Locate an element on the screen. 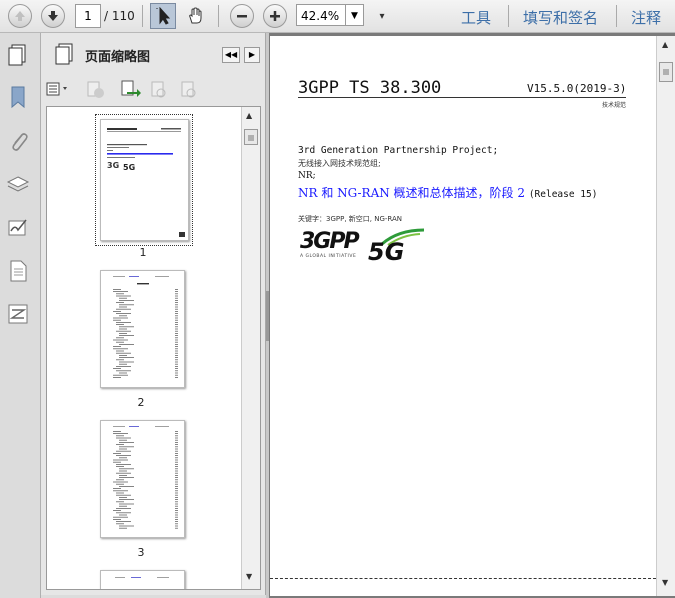 The image size is (675, 598). panel-title: 页面缩略图 is located at coordinates (118, 57).